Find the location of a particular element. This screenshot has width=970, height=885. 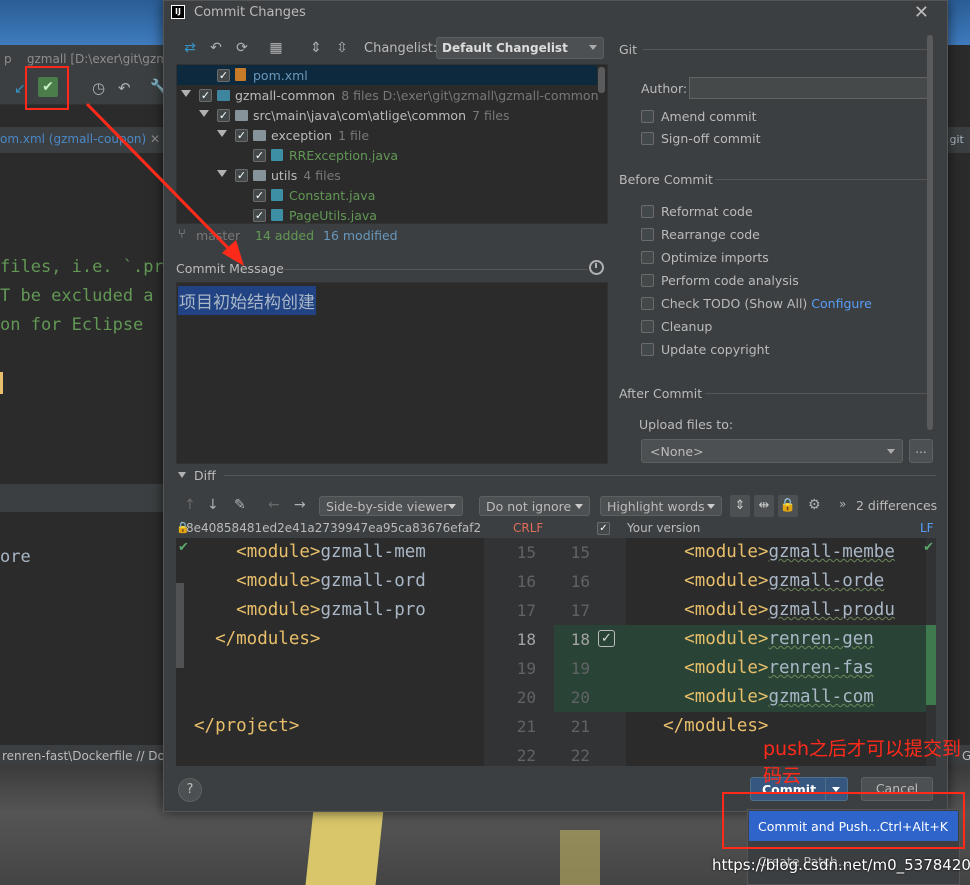

editor-tab: om.xml (gzmall-coupon) ✕ is located at coordinates (80, 139).